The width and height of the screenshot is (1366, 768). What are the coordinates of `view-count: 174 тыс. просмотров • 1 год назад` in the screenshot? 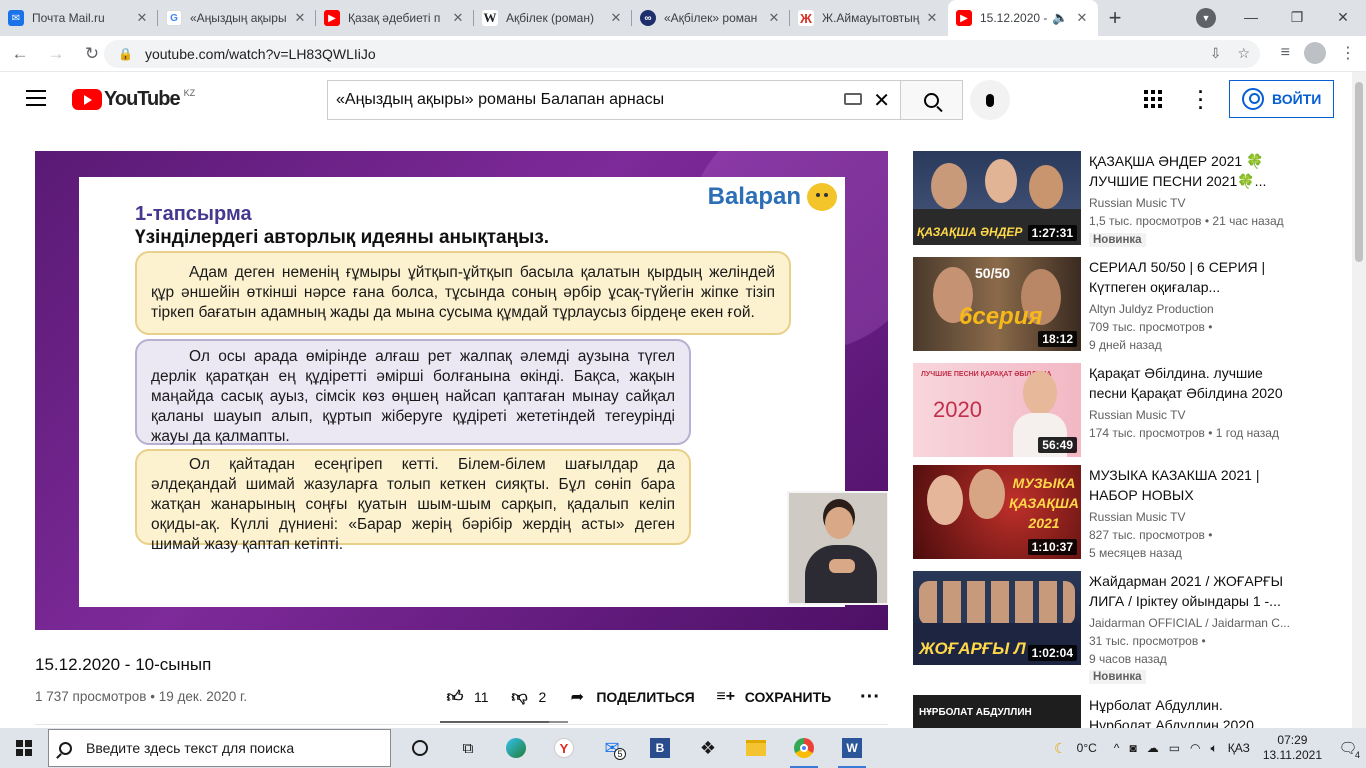 It's located at (1184, 433).